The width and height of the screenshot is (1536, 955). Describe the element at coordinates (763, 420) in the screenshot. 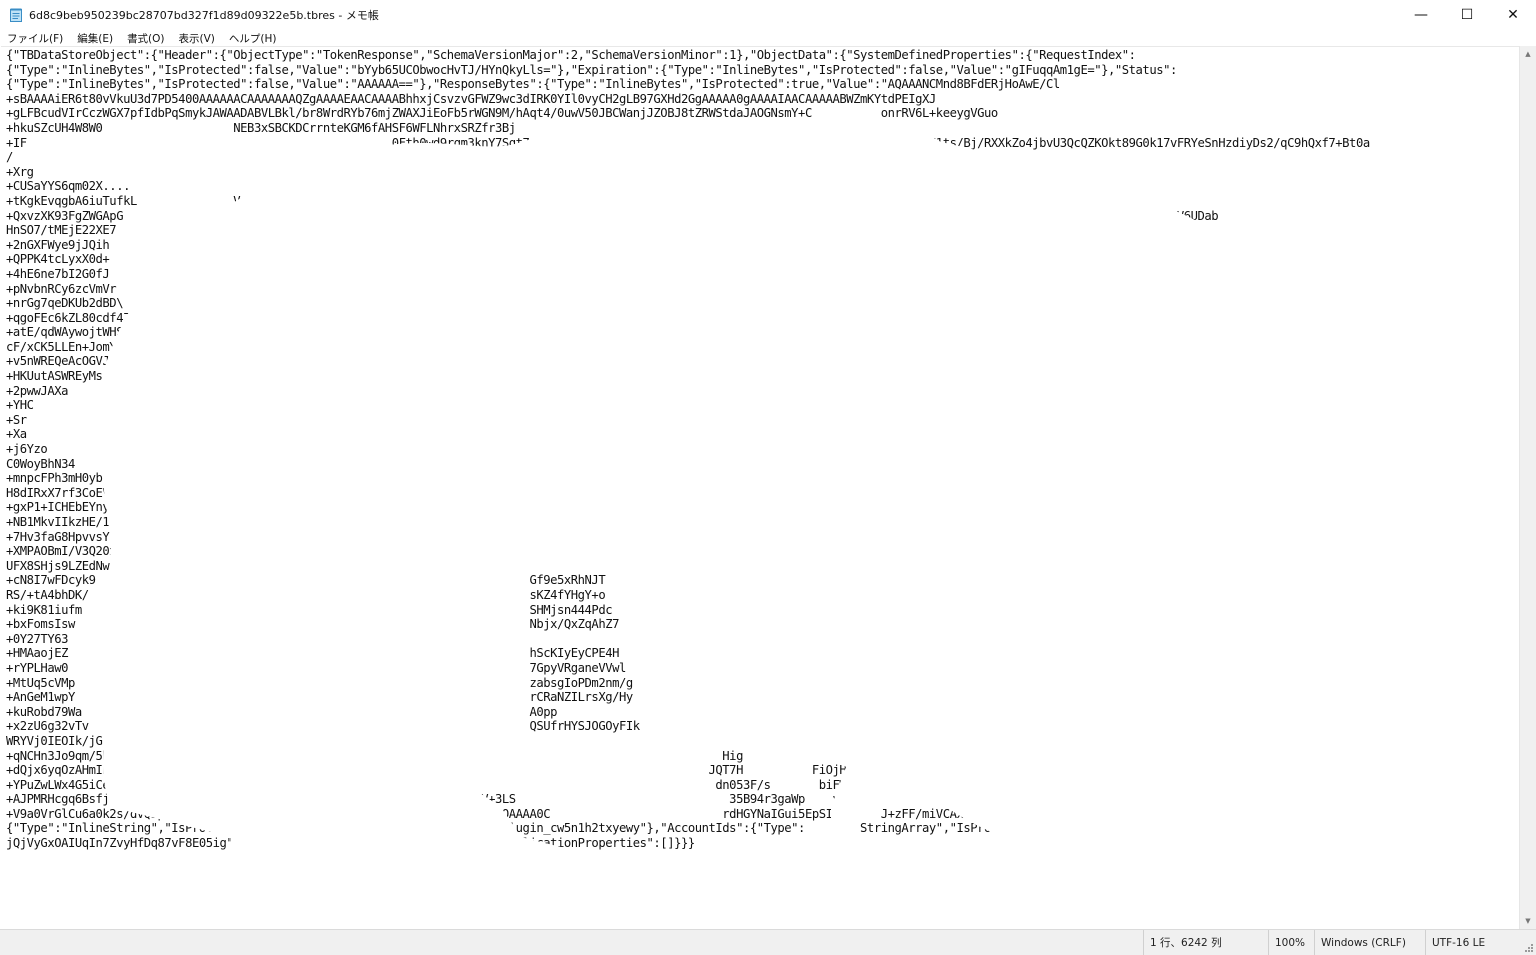

I see `editor-line: +Sr udZbAwW8nbD` at that location.